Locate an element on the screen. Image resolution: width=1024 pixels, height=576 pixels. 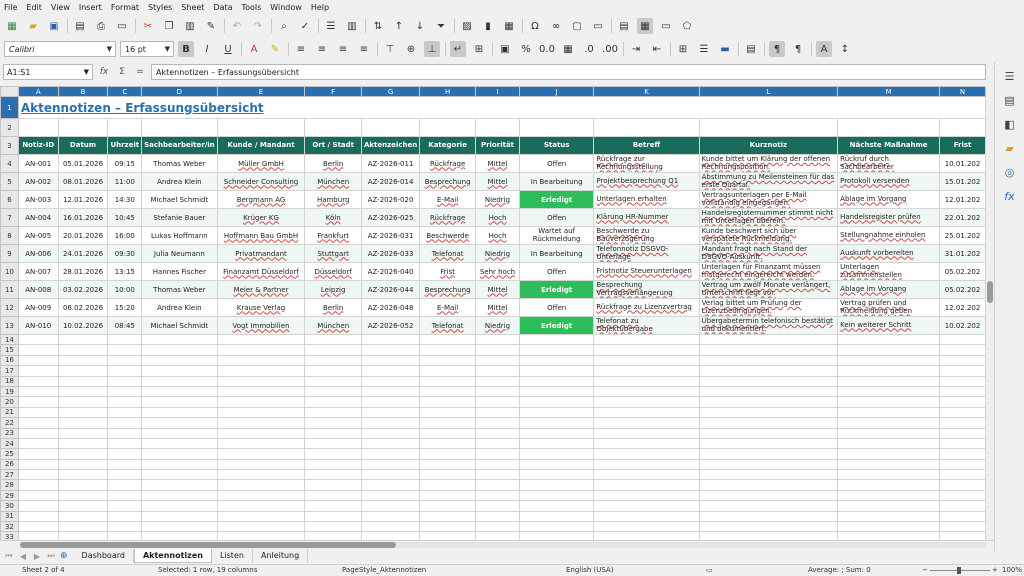
headers-footers-icon: ▭ is located at coordinates (598, 26).